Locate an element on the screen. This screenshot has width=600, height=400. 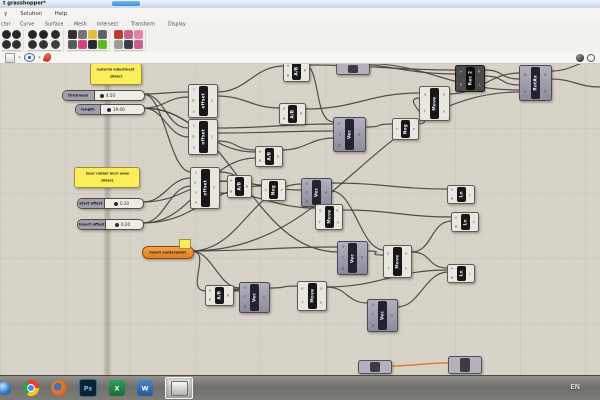
prim-boolean-icon is located at coordinates (32, 34).